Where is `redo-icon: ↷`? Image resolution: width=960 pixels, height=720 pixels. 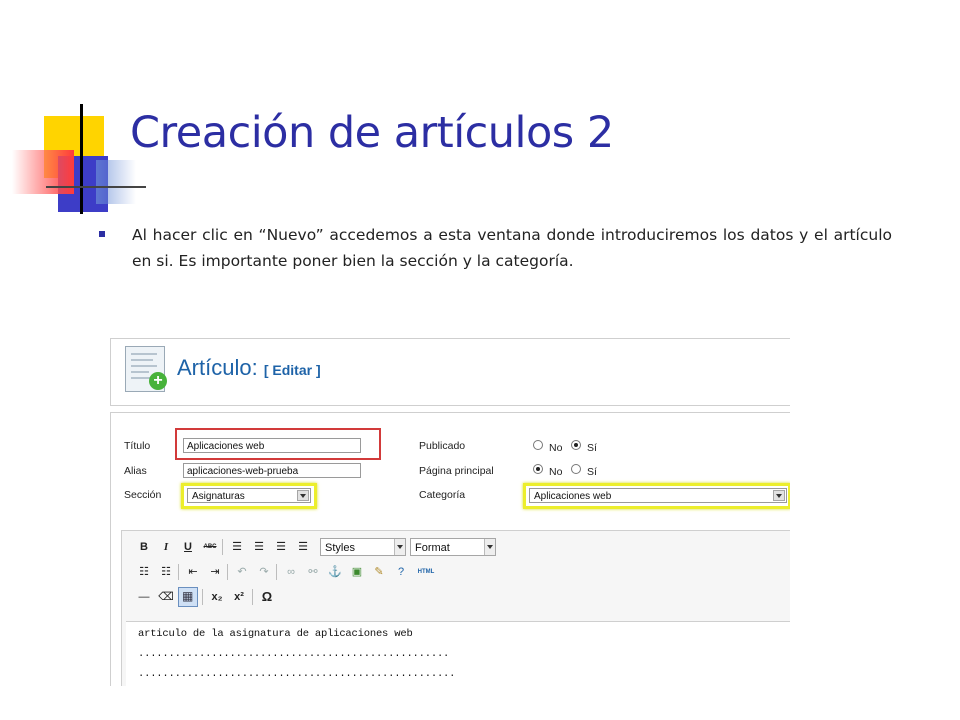 redo-icon: ↷ is located at coordinates (264, 572).